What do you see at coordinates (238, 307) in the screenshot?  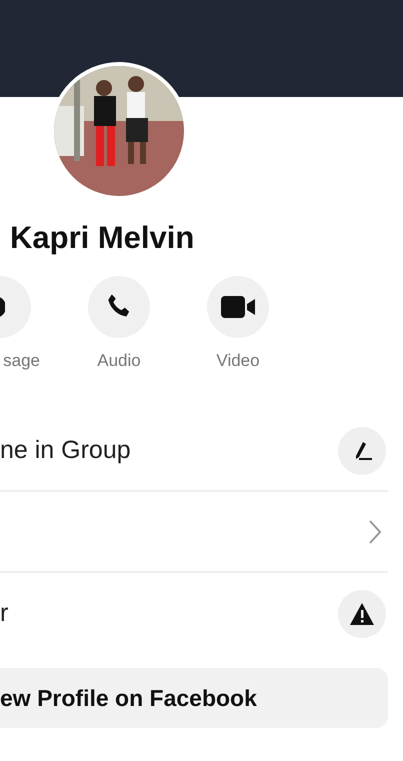 I see `video-camera-icon` at bounding box center [238, 307].